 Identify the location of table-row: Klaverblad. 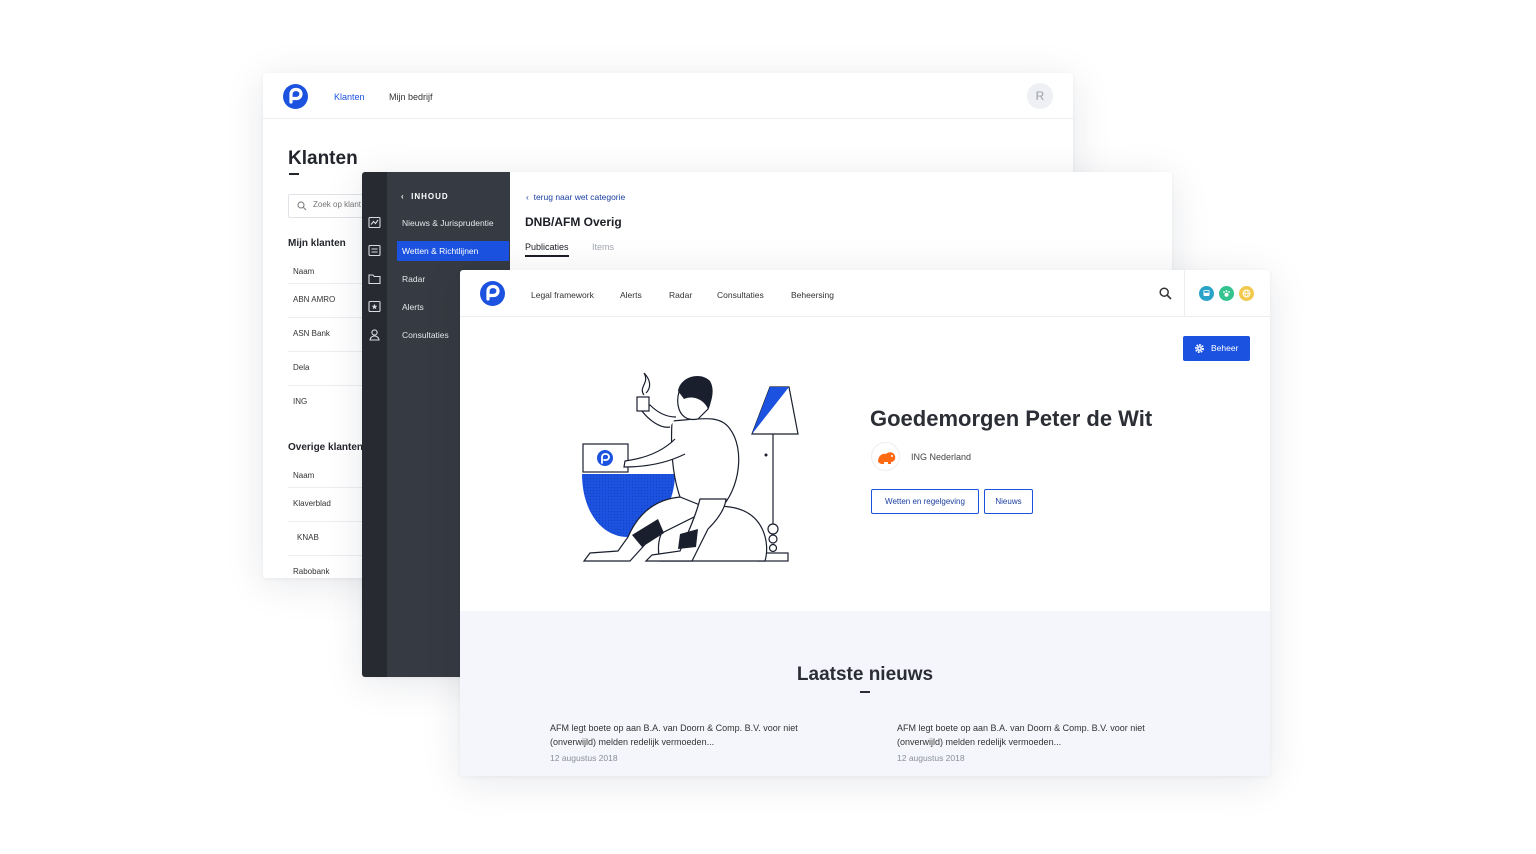
(325, 504).